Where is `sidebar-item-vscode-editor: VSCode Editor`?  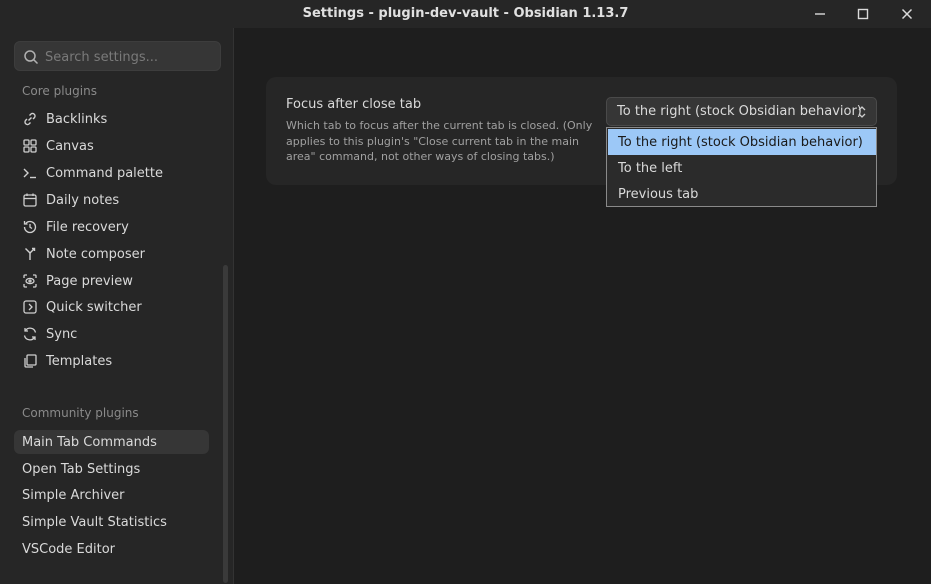 sidebar-item-vscode-editor: VSCode Editor is located at coordinates (111, 549).